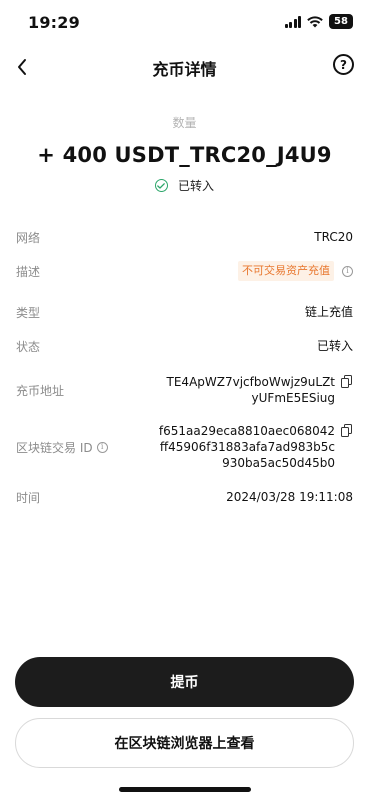 This screenshot has width=369, height=800. Describe the element at coordinates (195, 186) in the screenshot. I see `deposit-status-text: 已转入` at that location.